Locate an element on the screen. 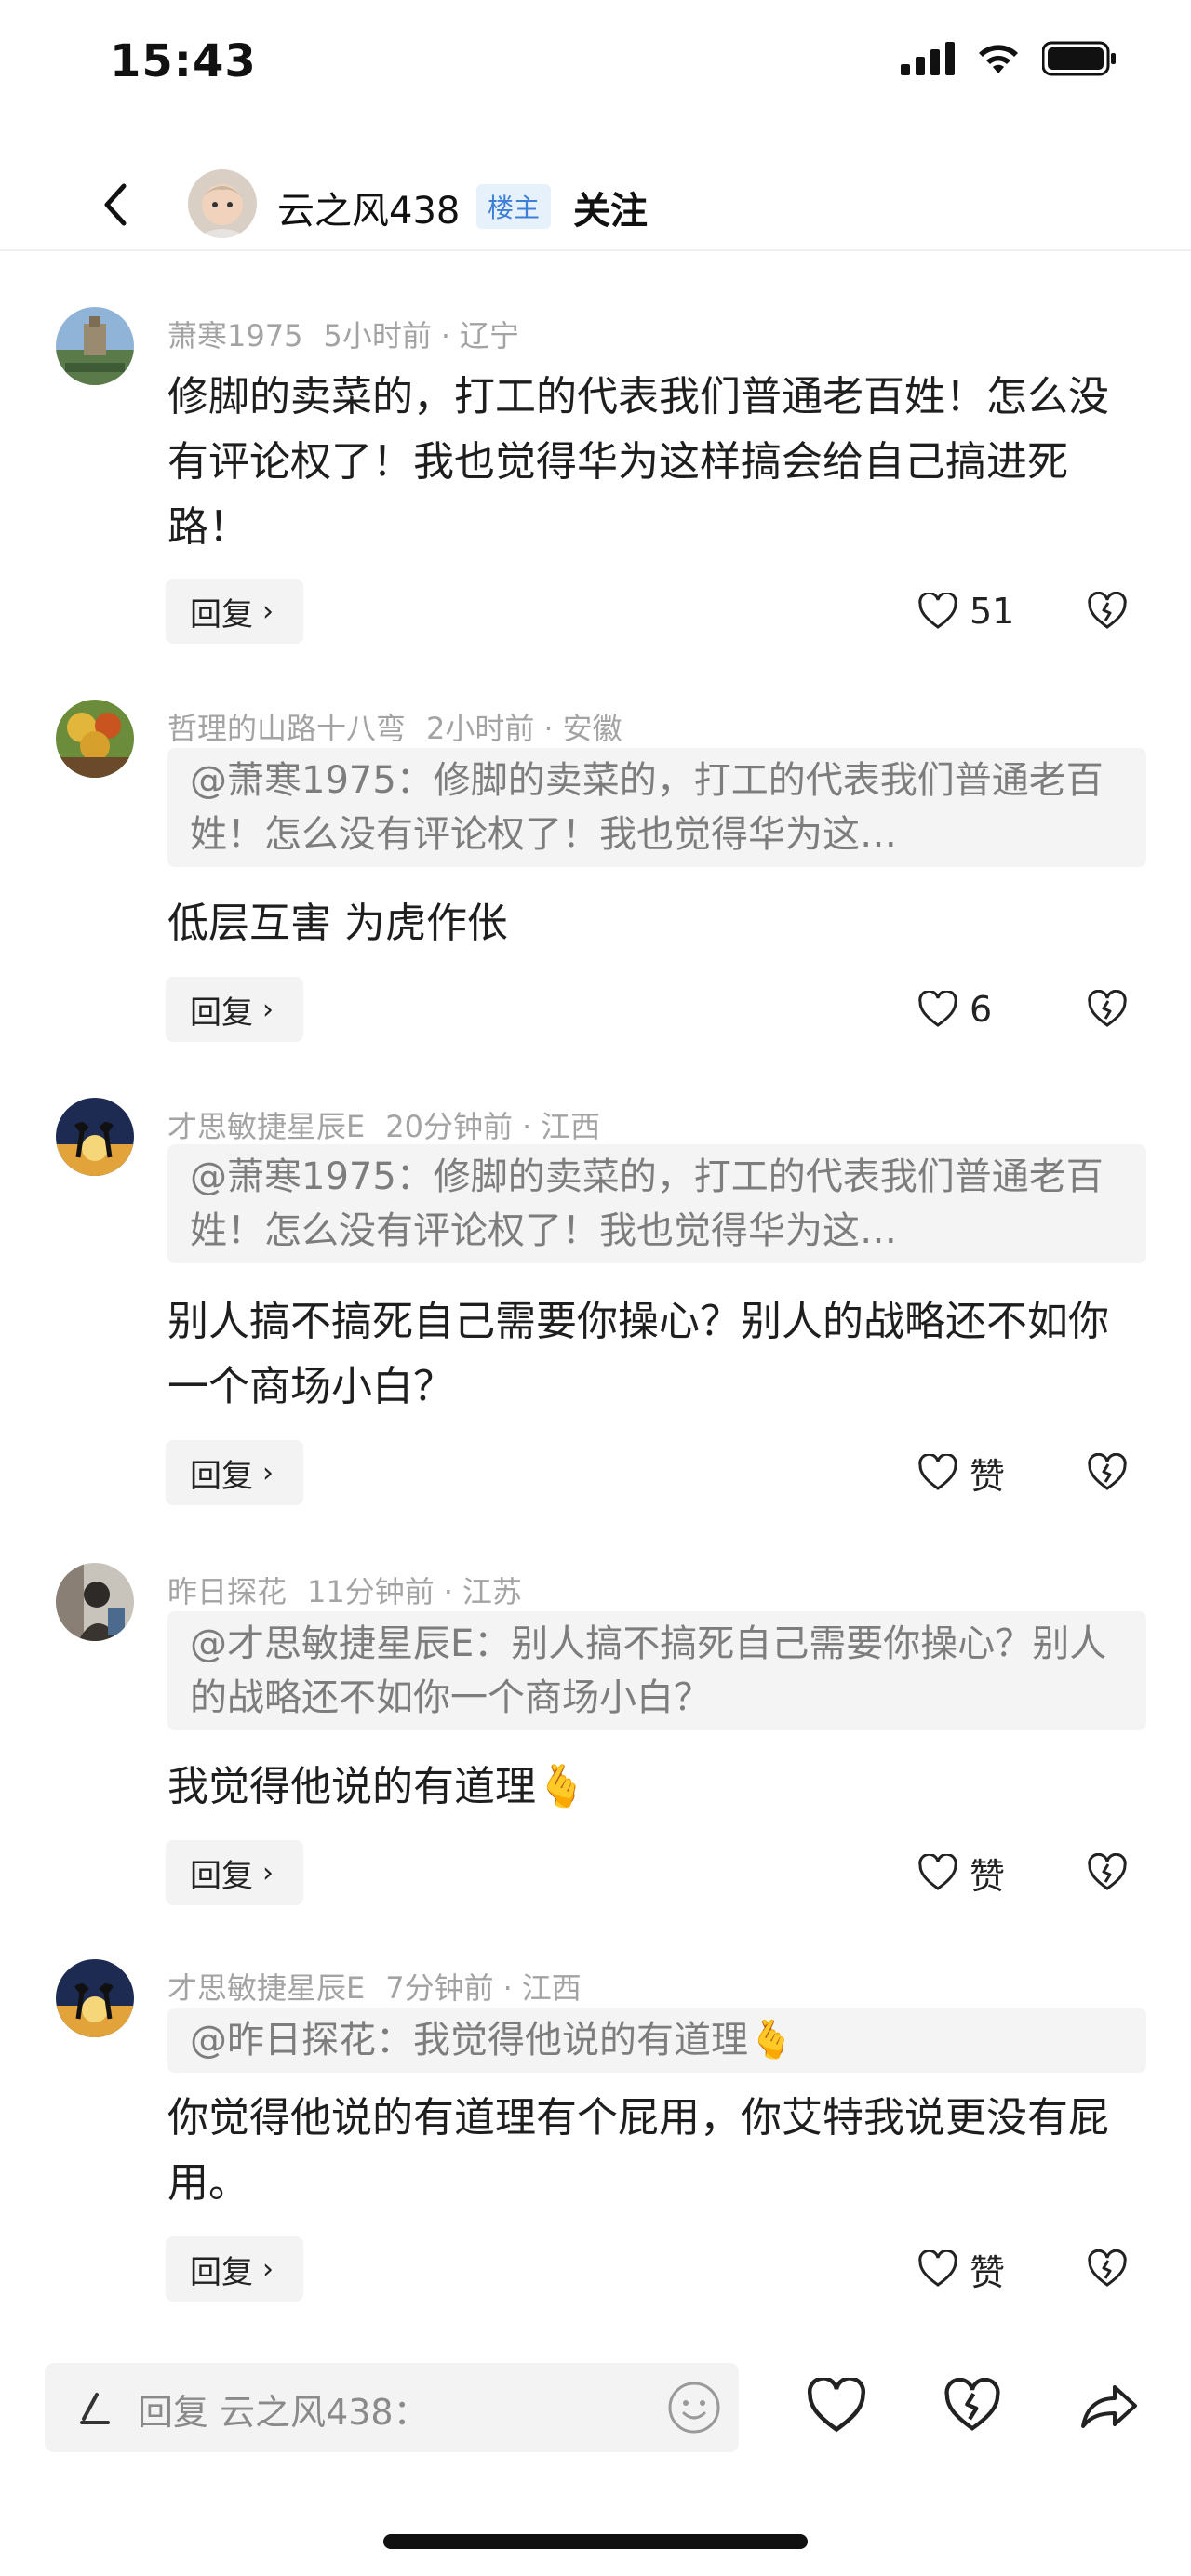 This screenshot has height=2576, width=1191. quoted-reply: @才思敏捷星辰E：别人搞不搞死自己需要你操心？别人的战略还不如你一个商场小白？ is located at coordinates (656, 1670).